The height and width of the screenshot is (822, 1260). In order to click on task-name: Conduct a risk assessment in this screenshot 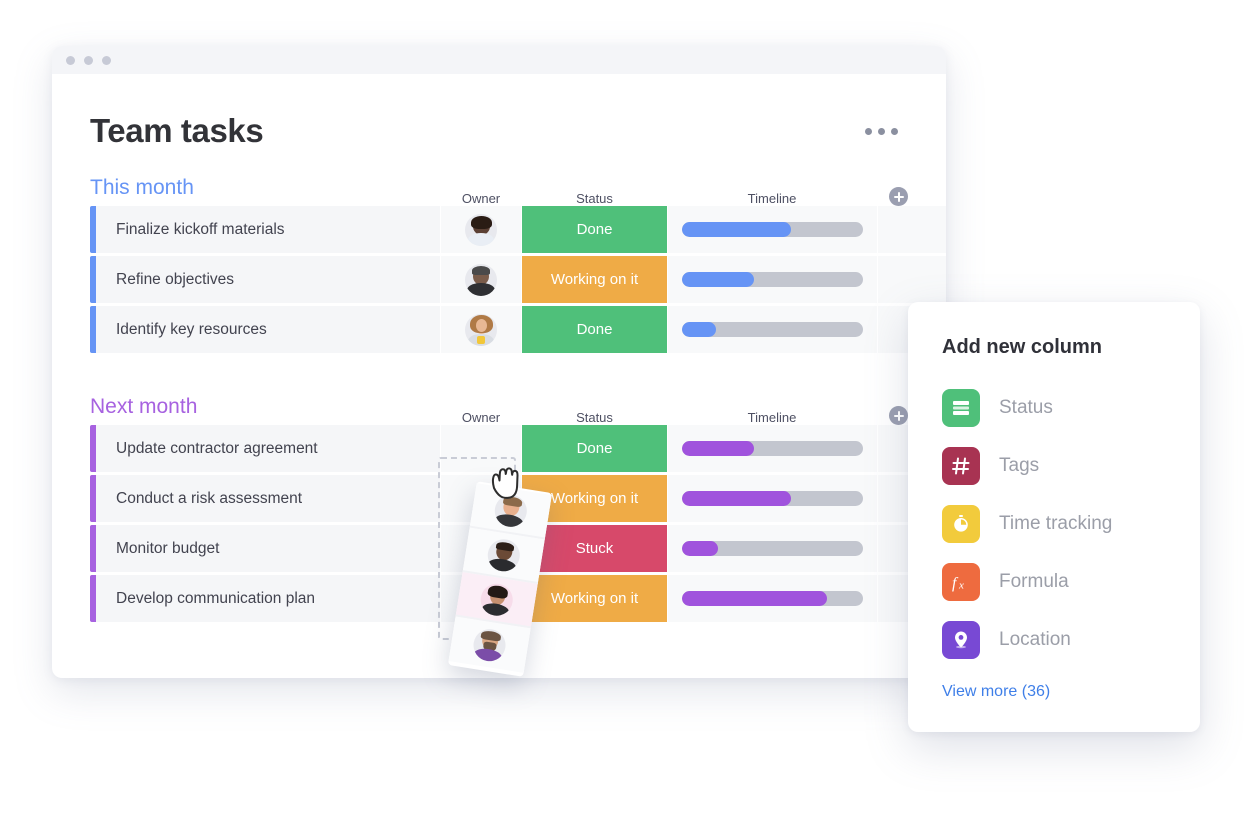, I will do `click(268, 498)`.